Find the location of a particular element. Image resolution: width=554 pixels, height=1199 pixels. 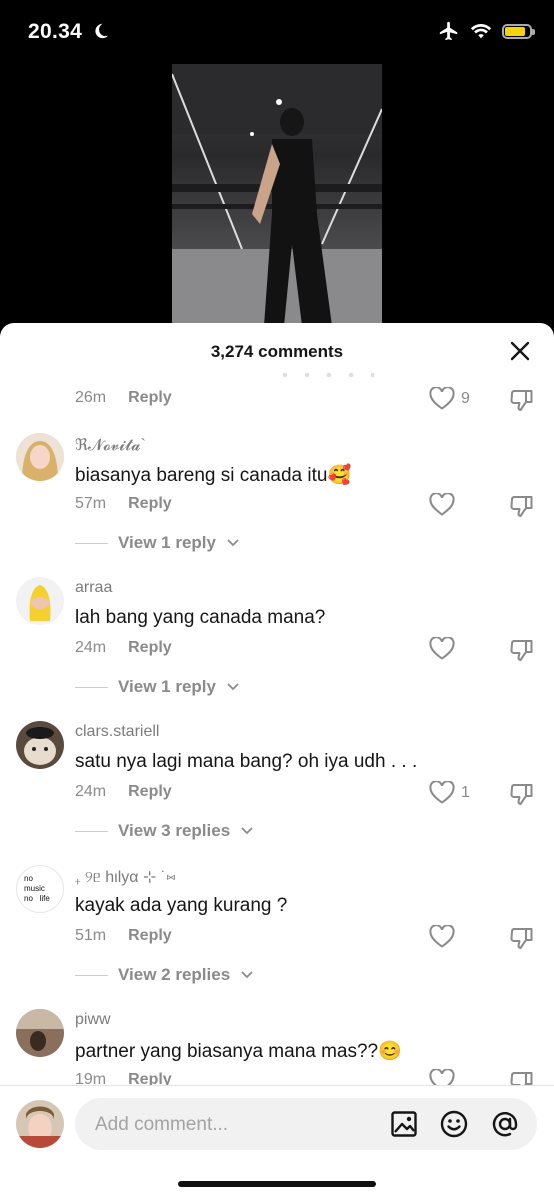

video-preview is located at coordinates (277, 195).